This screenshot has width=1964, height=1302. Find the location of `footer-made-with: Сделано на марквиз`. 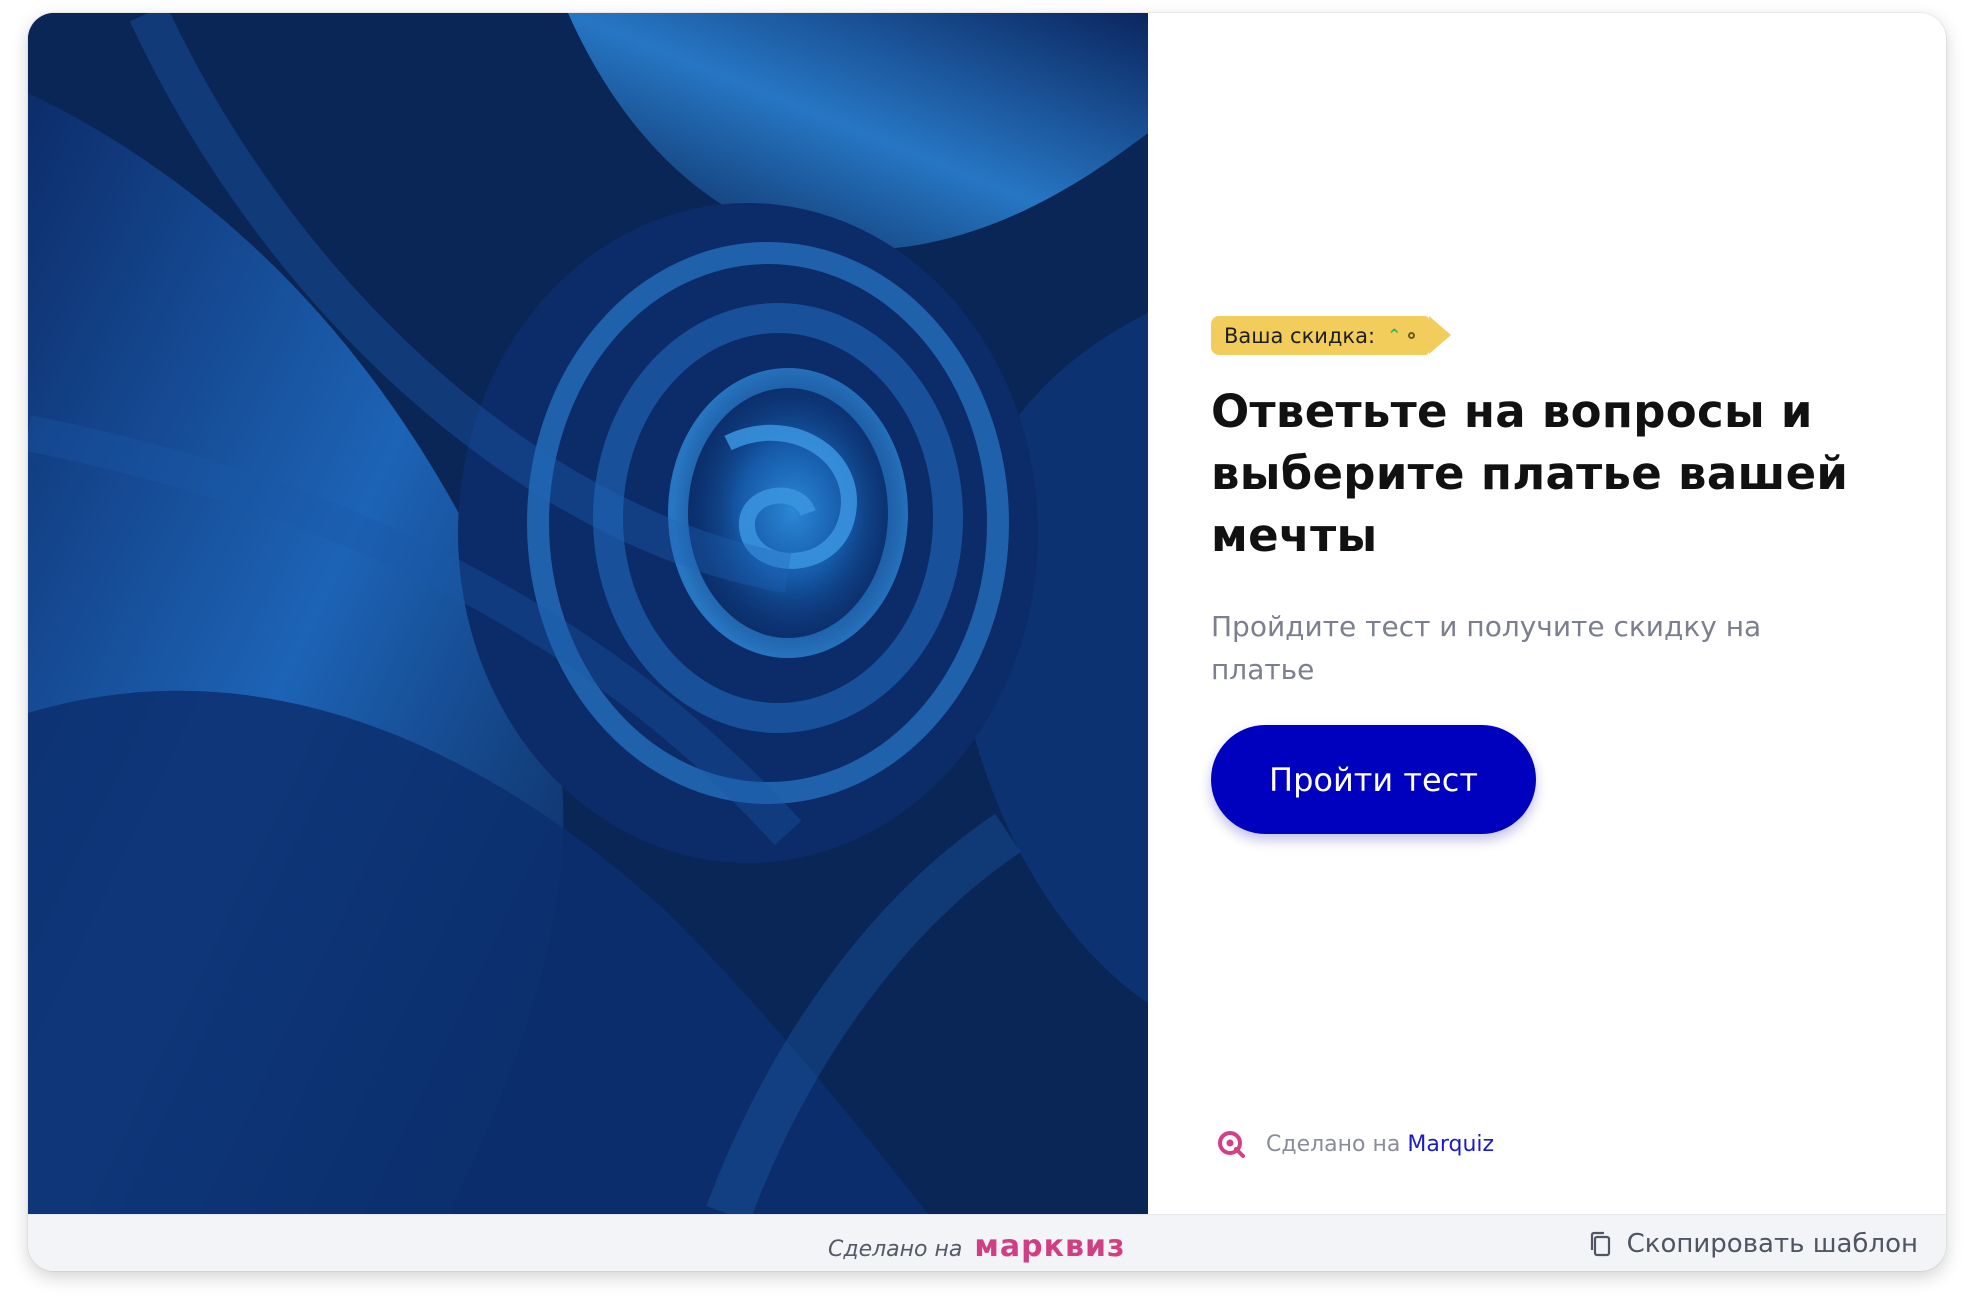

footer-made-with: Сделано на марквиз is located at coordinates (976, 1246).